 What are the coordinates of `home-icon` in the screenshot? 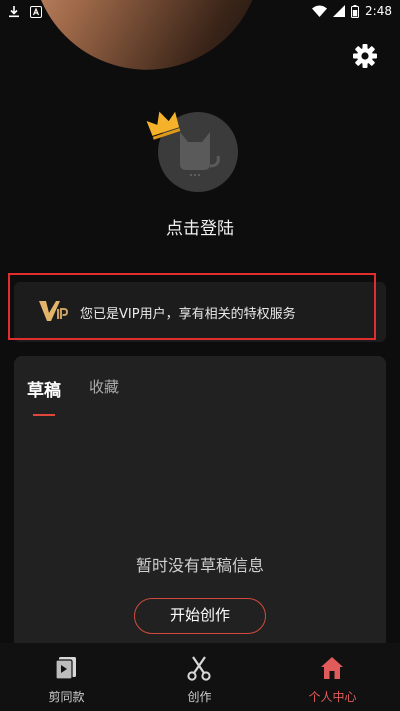 It's located at (332, 668).